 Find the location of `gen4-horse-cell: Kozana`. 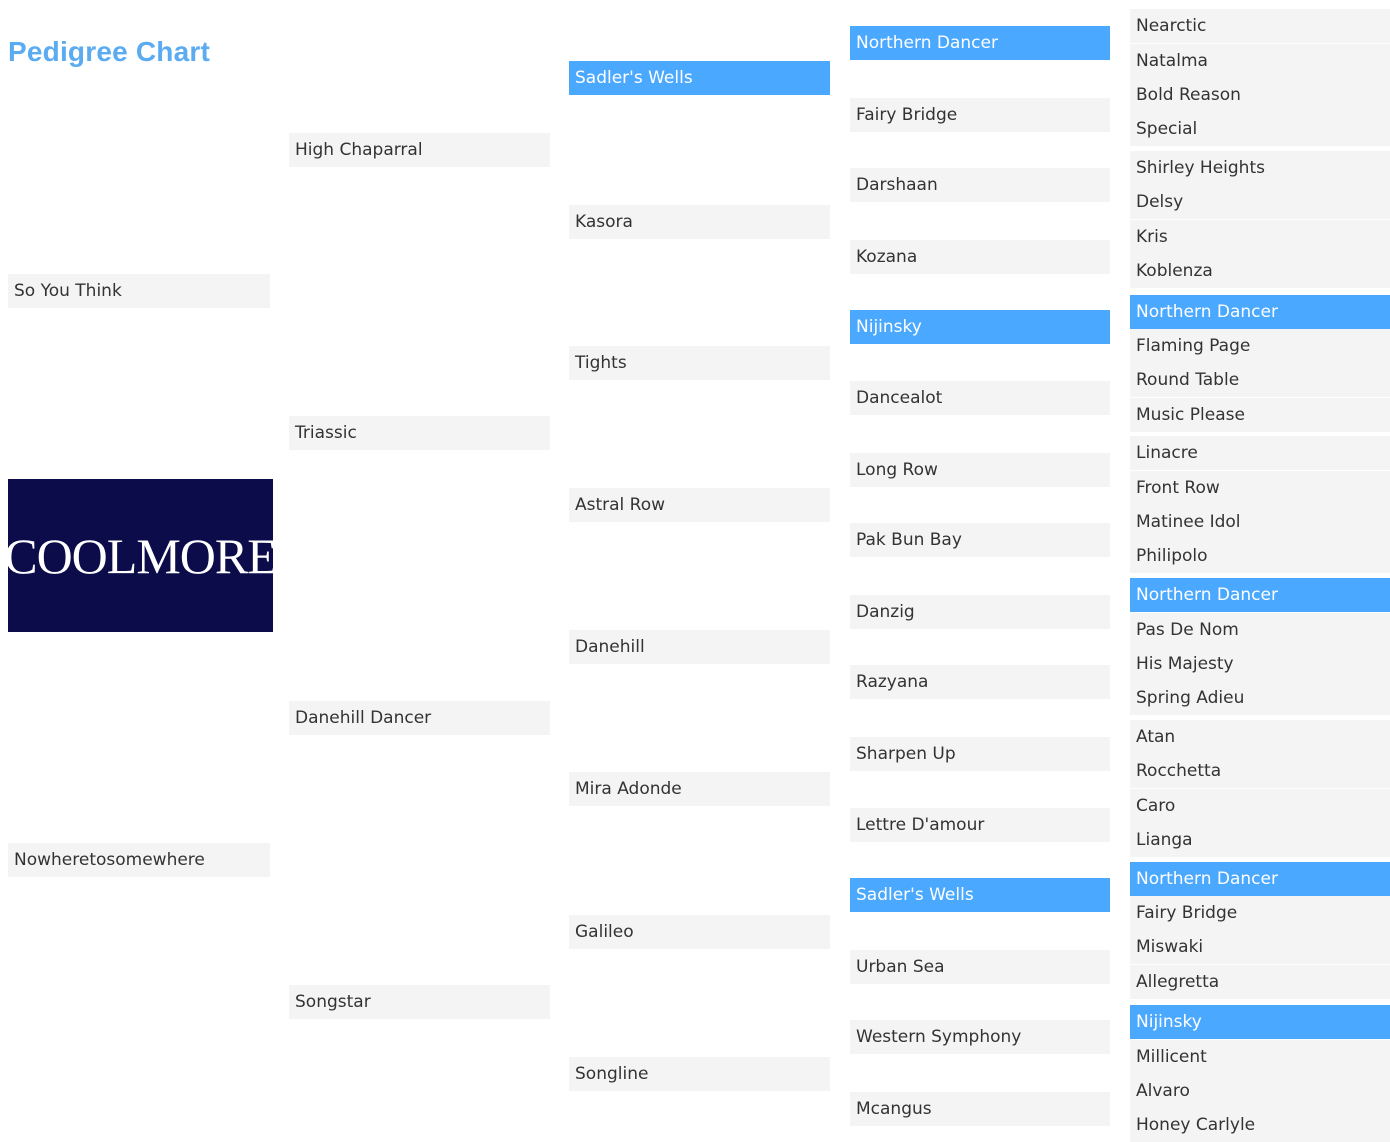

gen4-horse-cell: Kozana is located at coordinates (980, 257).